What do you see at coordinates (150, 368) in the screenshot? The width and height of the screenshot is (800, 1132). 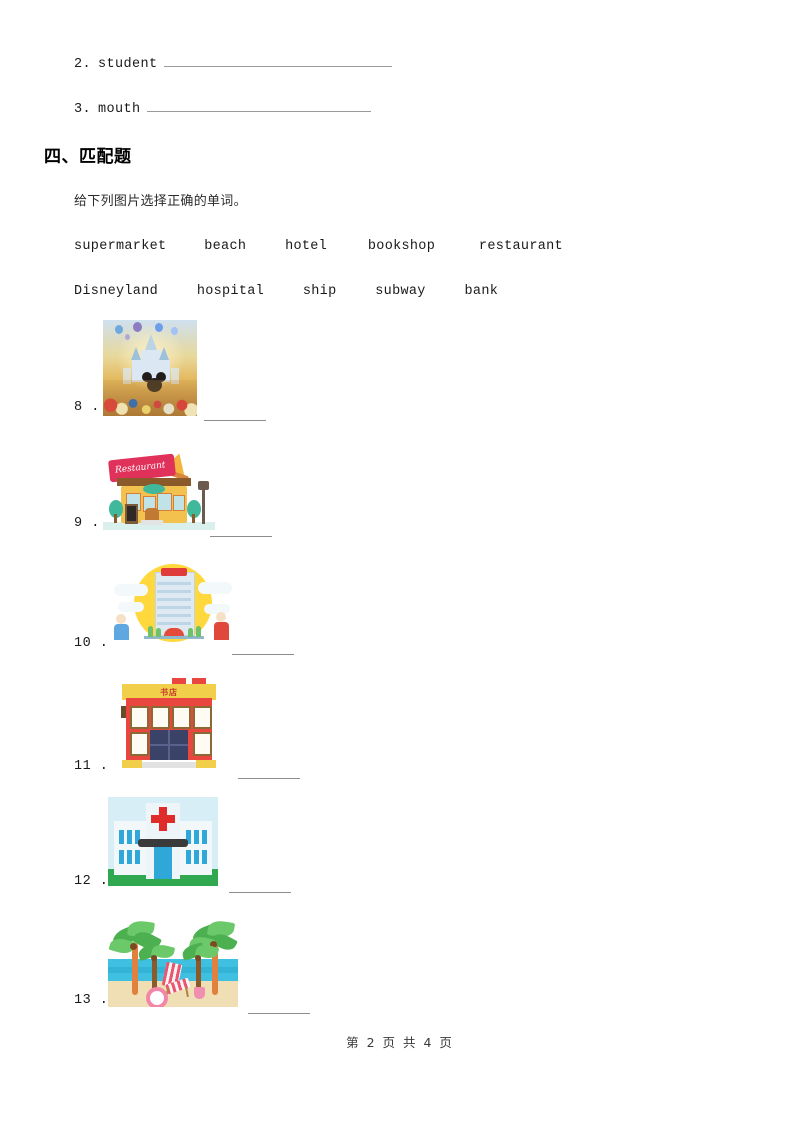 I see `disneyland-castle-crowd-image` at bounding box center [150, 368].